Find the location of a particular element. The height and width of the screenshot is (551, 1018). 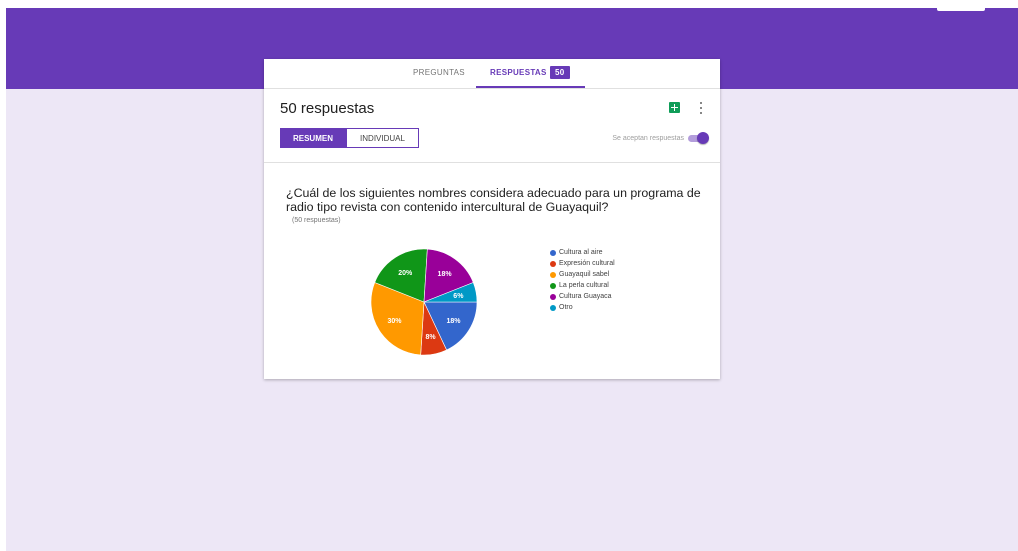

legend-label-3: La perla cultural is located at coordinates (584, 285).